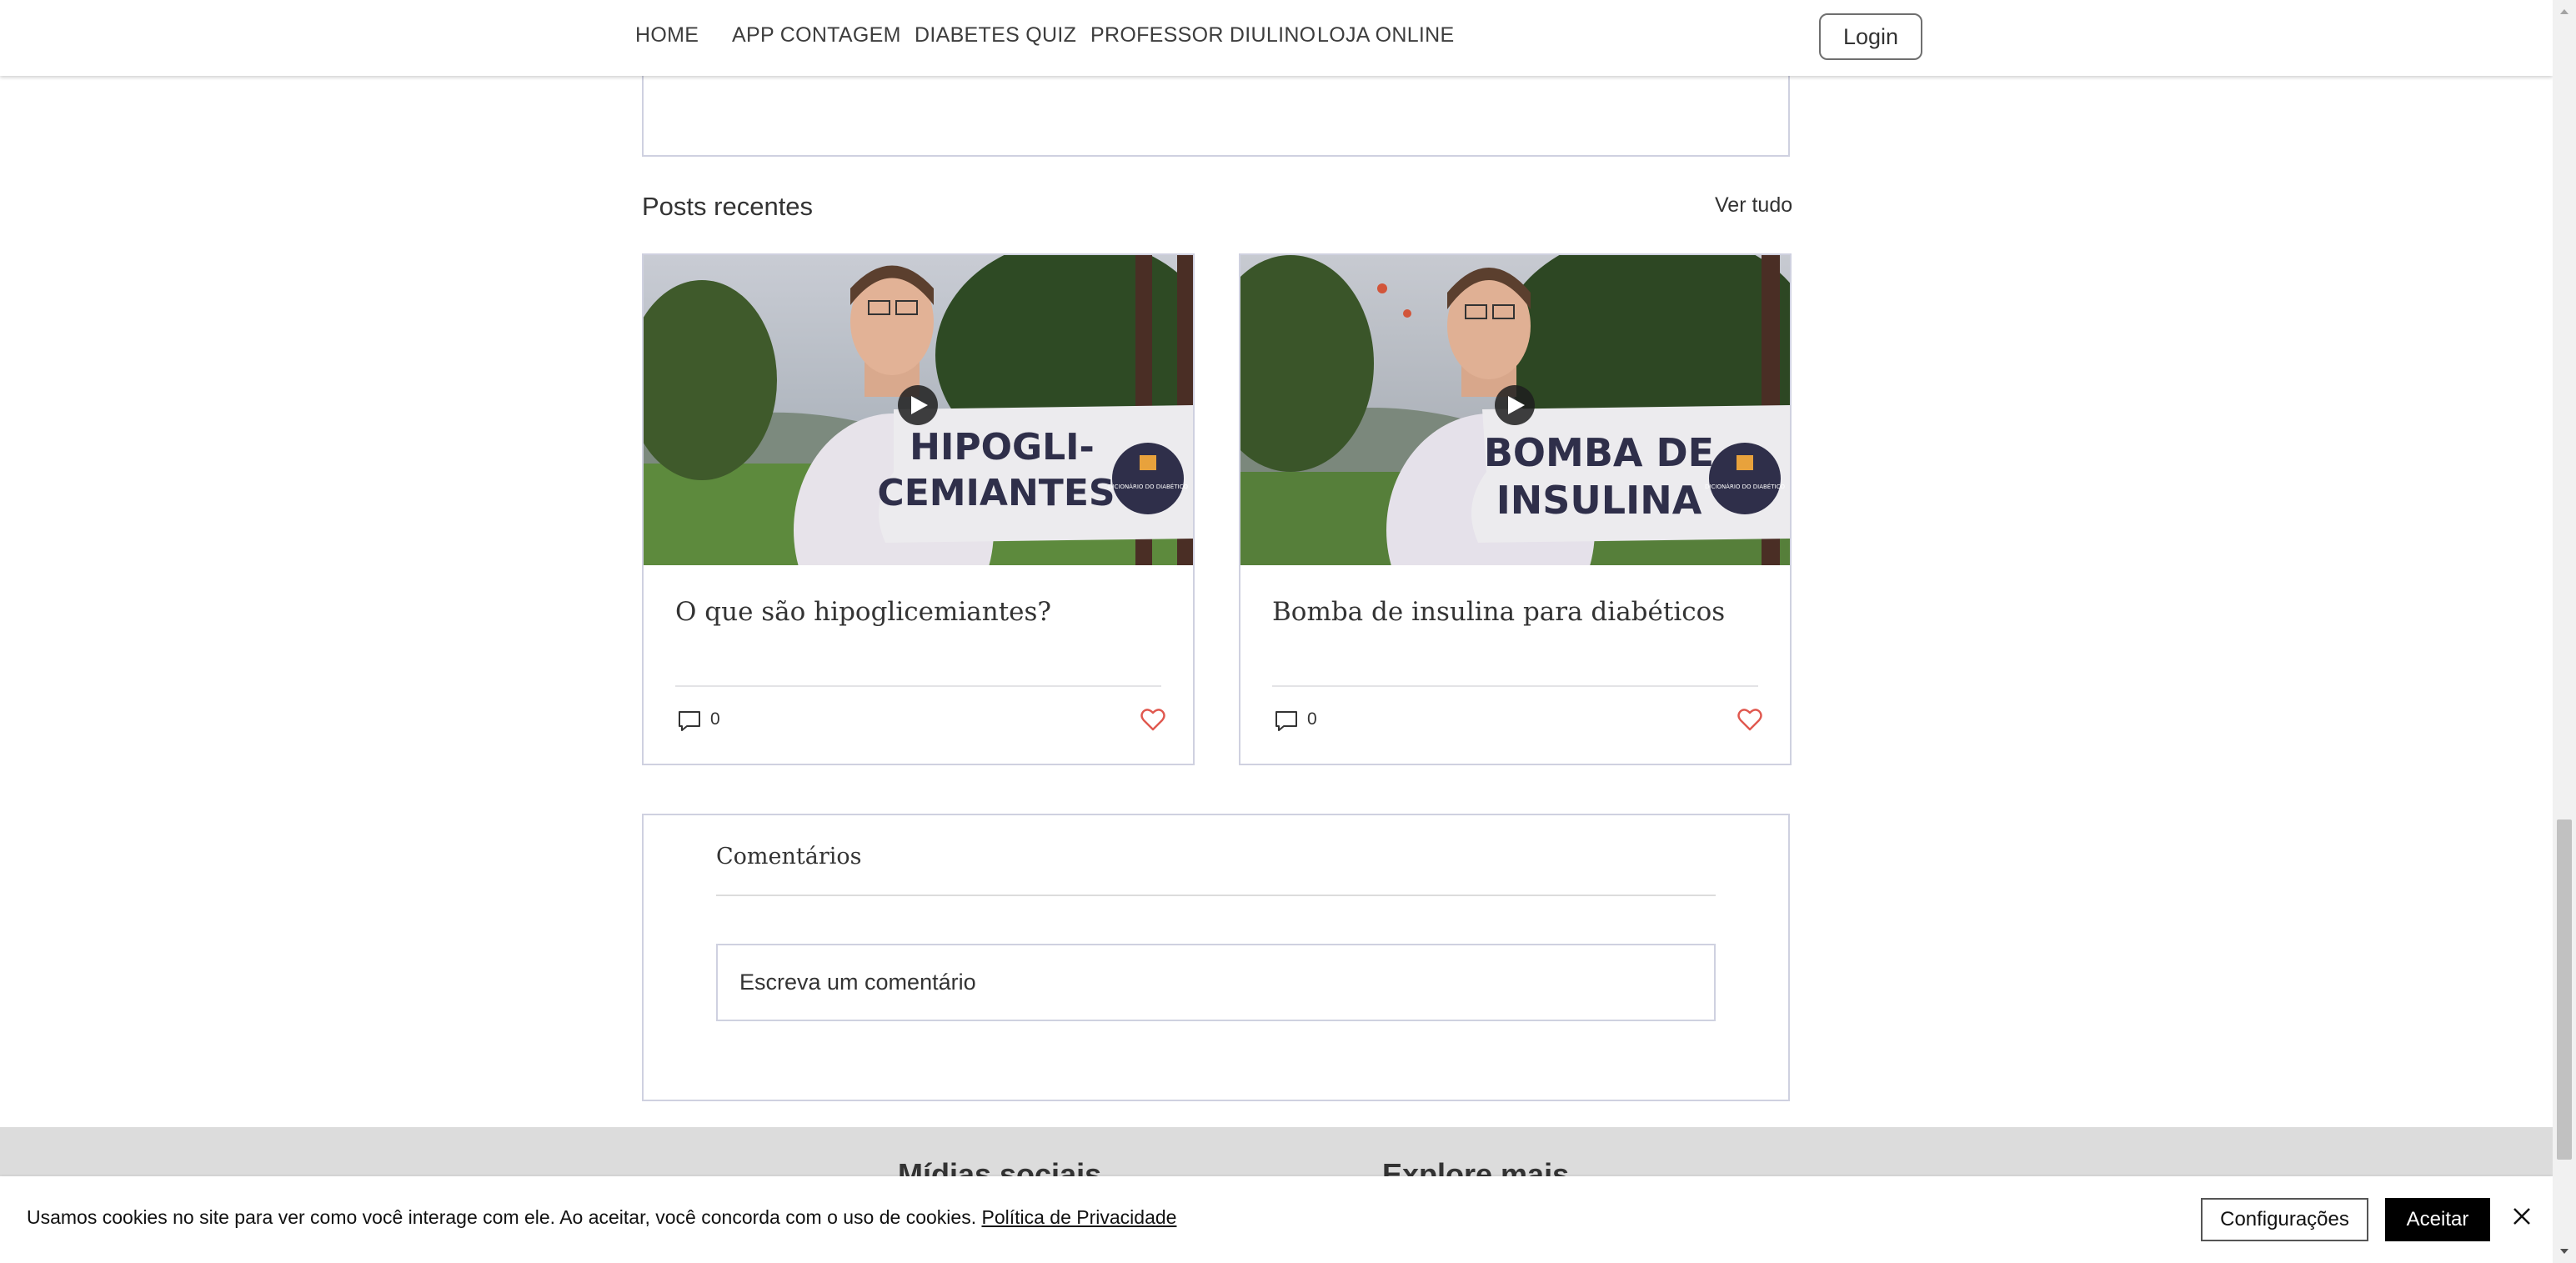  Describe the element at coordinates (789, 857) in the screenshot. I see `comments-title: Comentários` at that location.